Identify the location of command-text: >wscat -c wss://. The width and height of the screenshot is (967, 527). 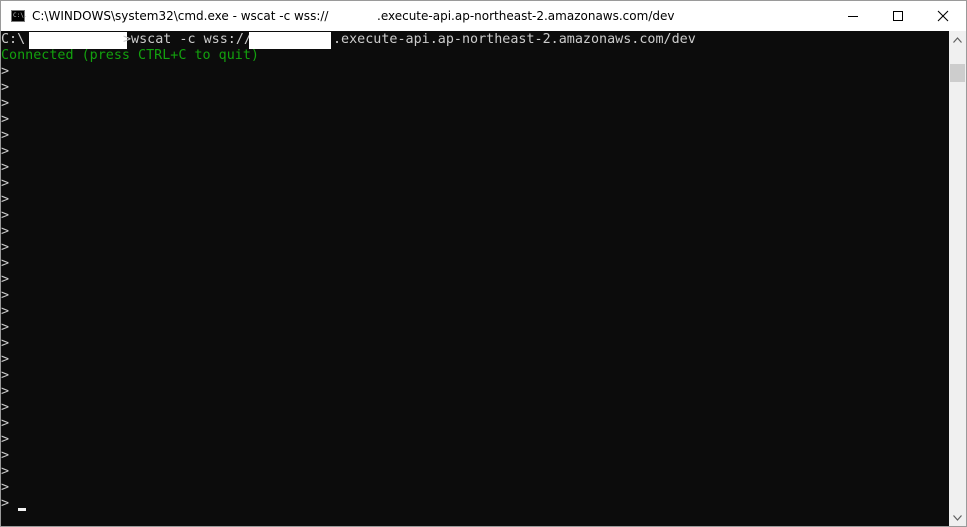
(187, 39).